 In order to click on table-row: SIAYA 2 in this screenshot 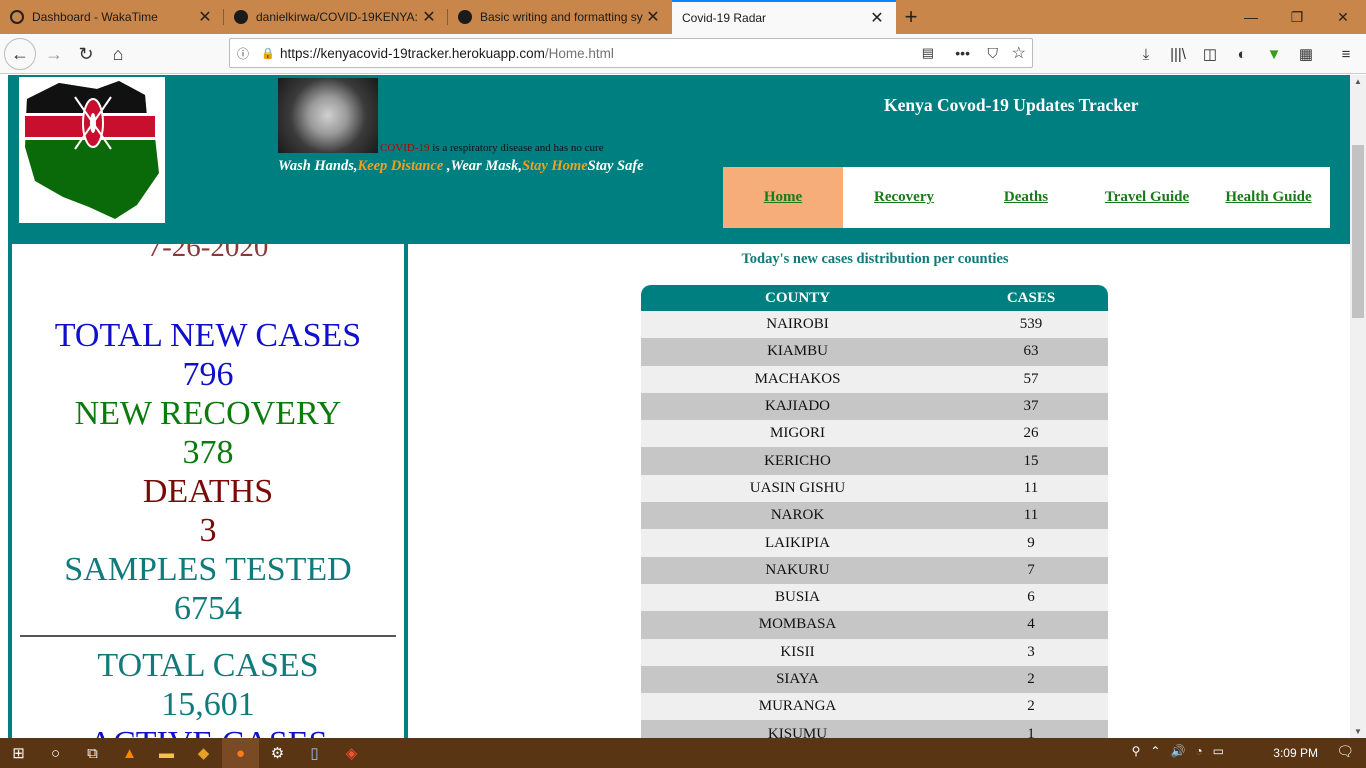, I will do `click(874, 679)`.